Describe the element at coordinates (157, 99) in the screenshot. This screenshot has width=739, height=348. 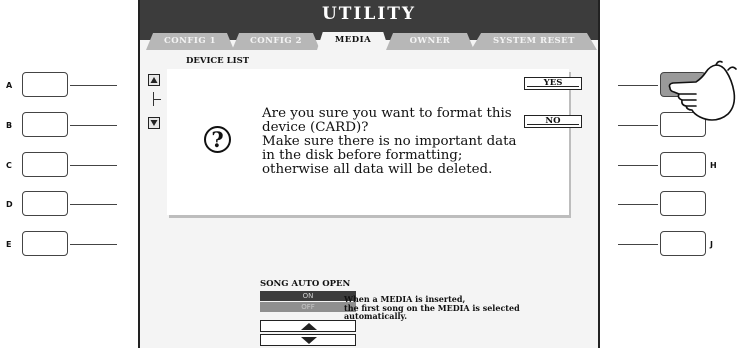
I see `tree-line` at that location.